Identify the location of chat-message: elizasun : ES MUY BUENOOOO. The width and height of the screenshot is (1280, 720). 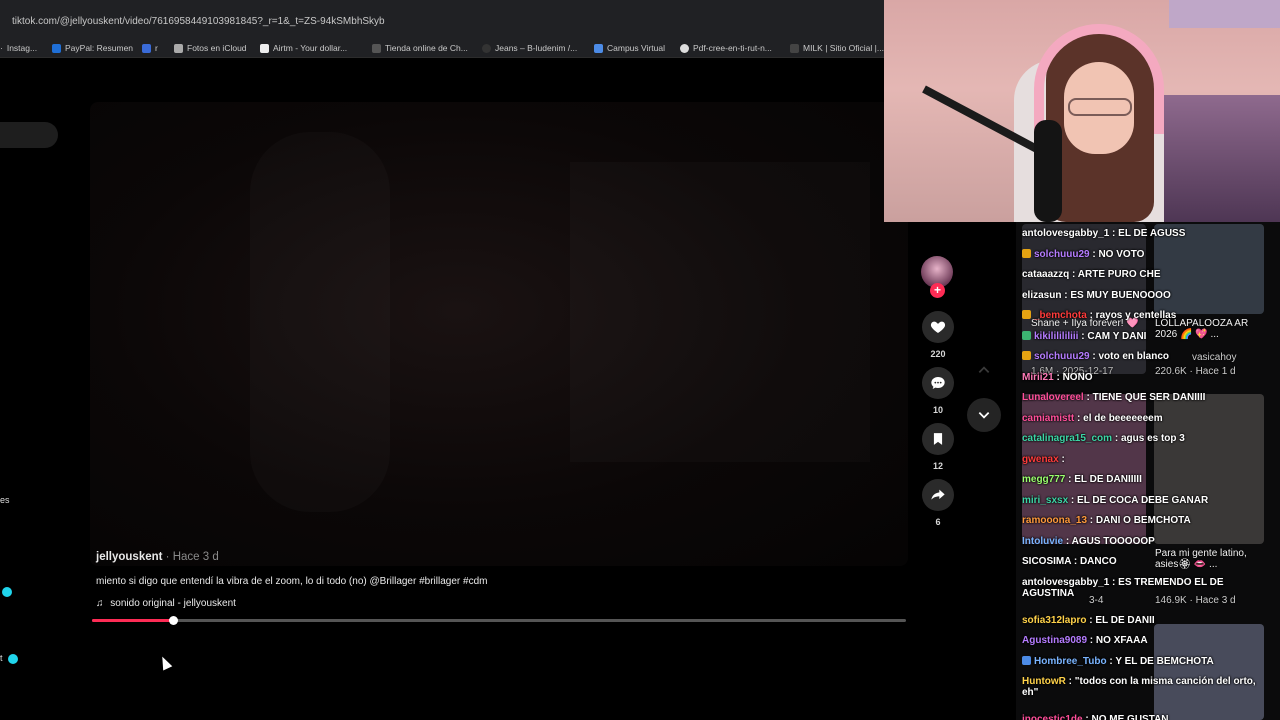
(1096, 295).